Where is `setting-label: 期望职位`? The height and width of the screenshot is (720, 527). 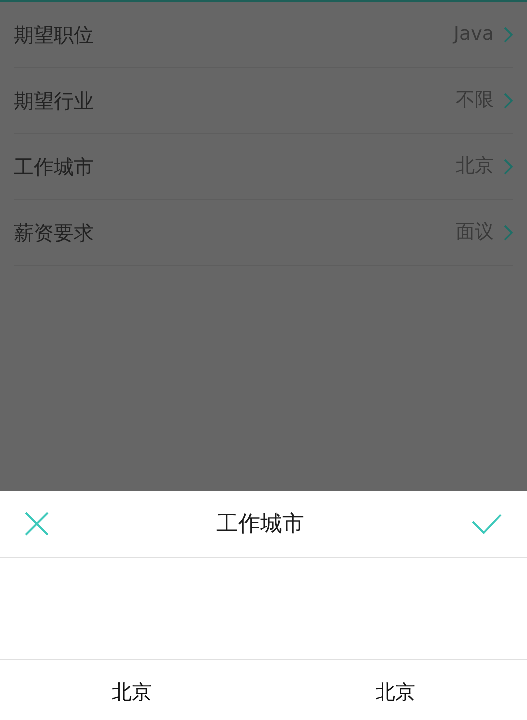
setting-label: 期望职位 is located at coordinates (54, 35).